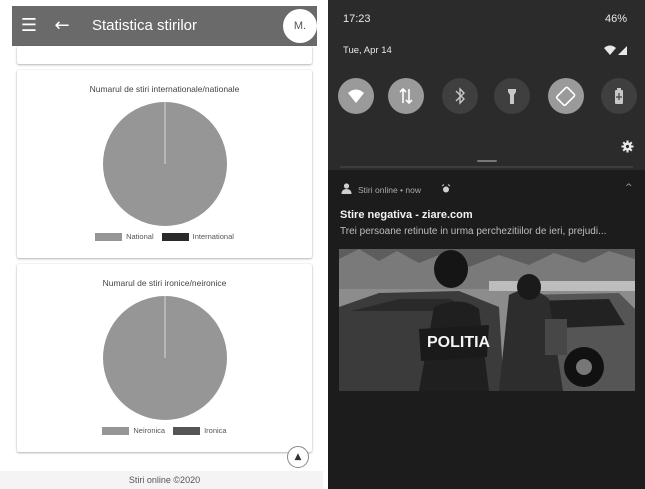 Image resolution: width=645 pixels, height=489 pixels. What do you see at coordinates (62, 26) in the screenshot?
I see `back-arrow-icon: ←` at bounding box center [62, 26].